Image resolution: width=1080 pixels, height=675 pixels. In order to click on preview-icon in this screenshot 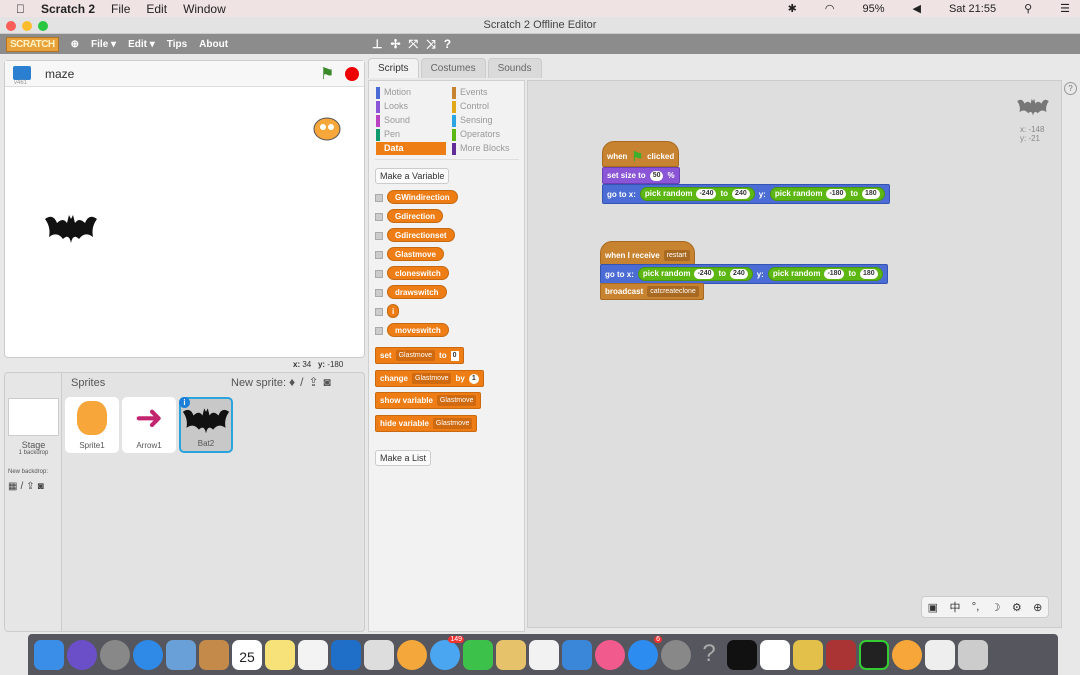, I will do `click(379, 654)`.